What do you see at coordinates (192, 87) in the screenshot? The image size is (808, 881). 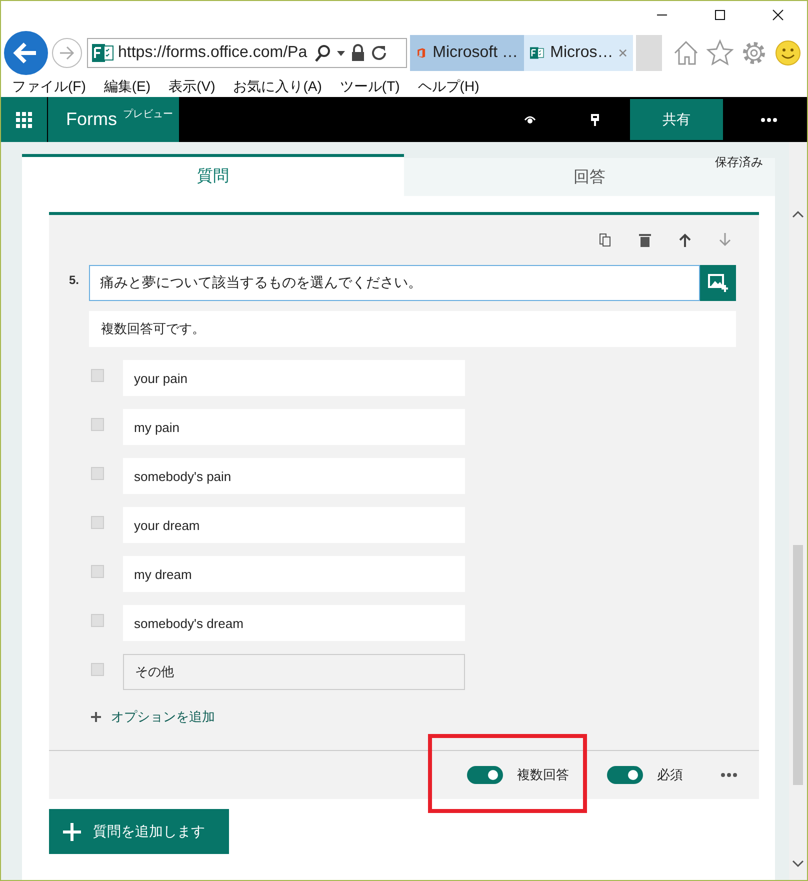 I see `menu-item: 表示(V)` at bounding box center [192, 87].